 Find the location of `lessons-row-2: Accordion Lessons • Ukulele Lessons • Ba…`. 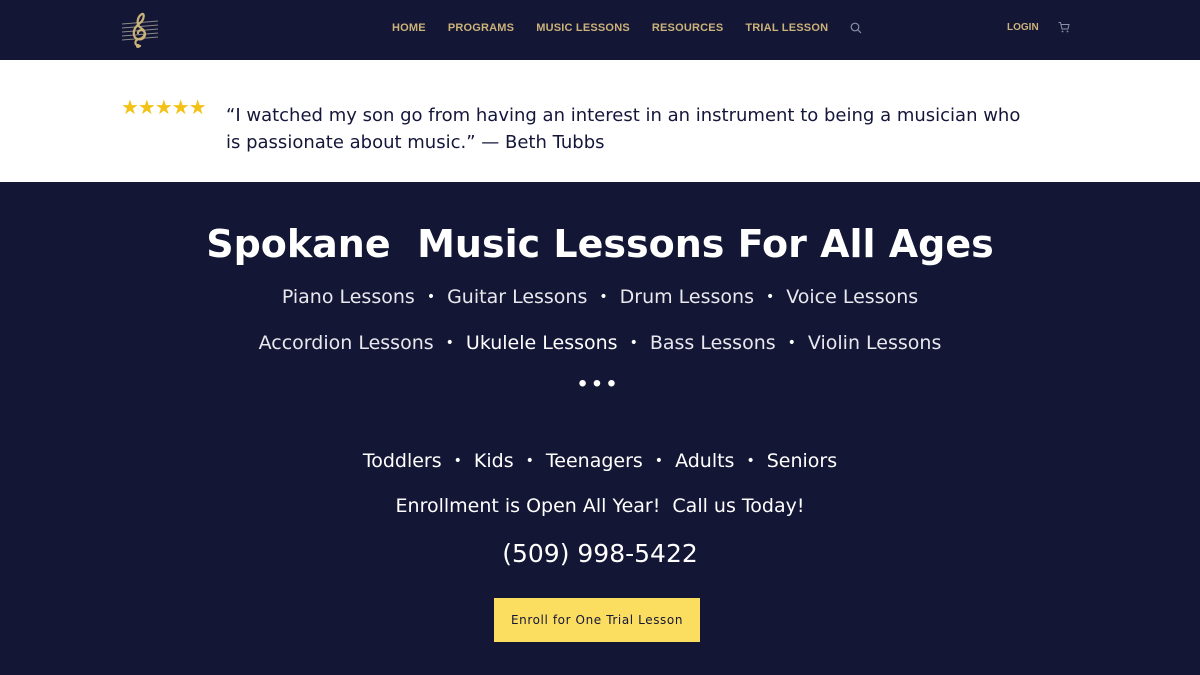

lessons-row-2: Accordion Lessons • Ukulele Lessons • Ba… is located at coordinates (600, 343).